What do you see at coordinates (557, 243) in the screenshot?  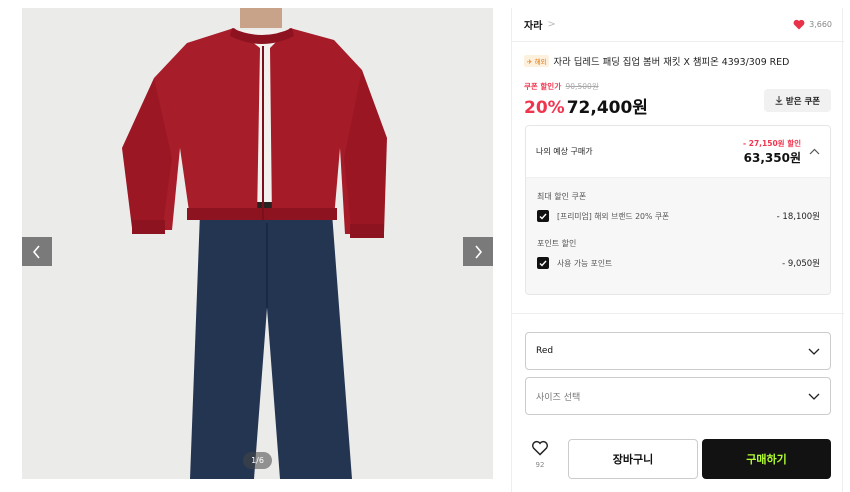 I see `point-group-title: 포인트 할인` at bounding box center [557, 243].